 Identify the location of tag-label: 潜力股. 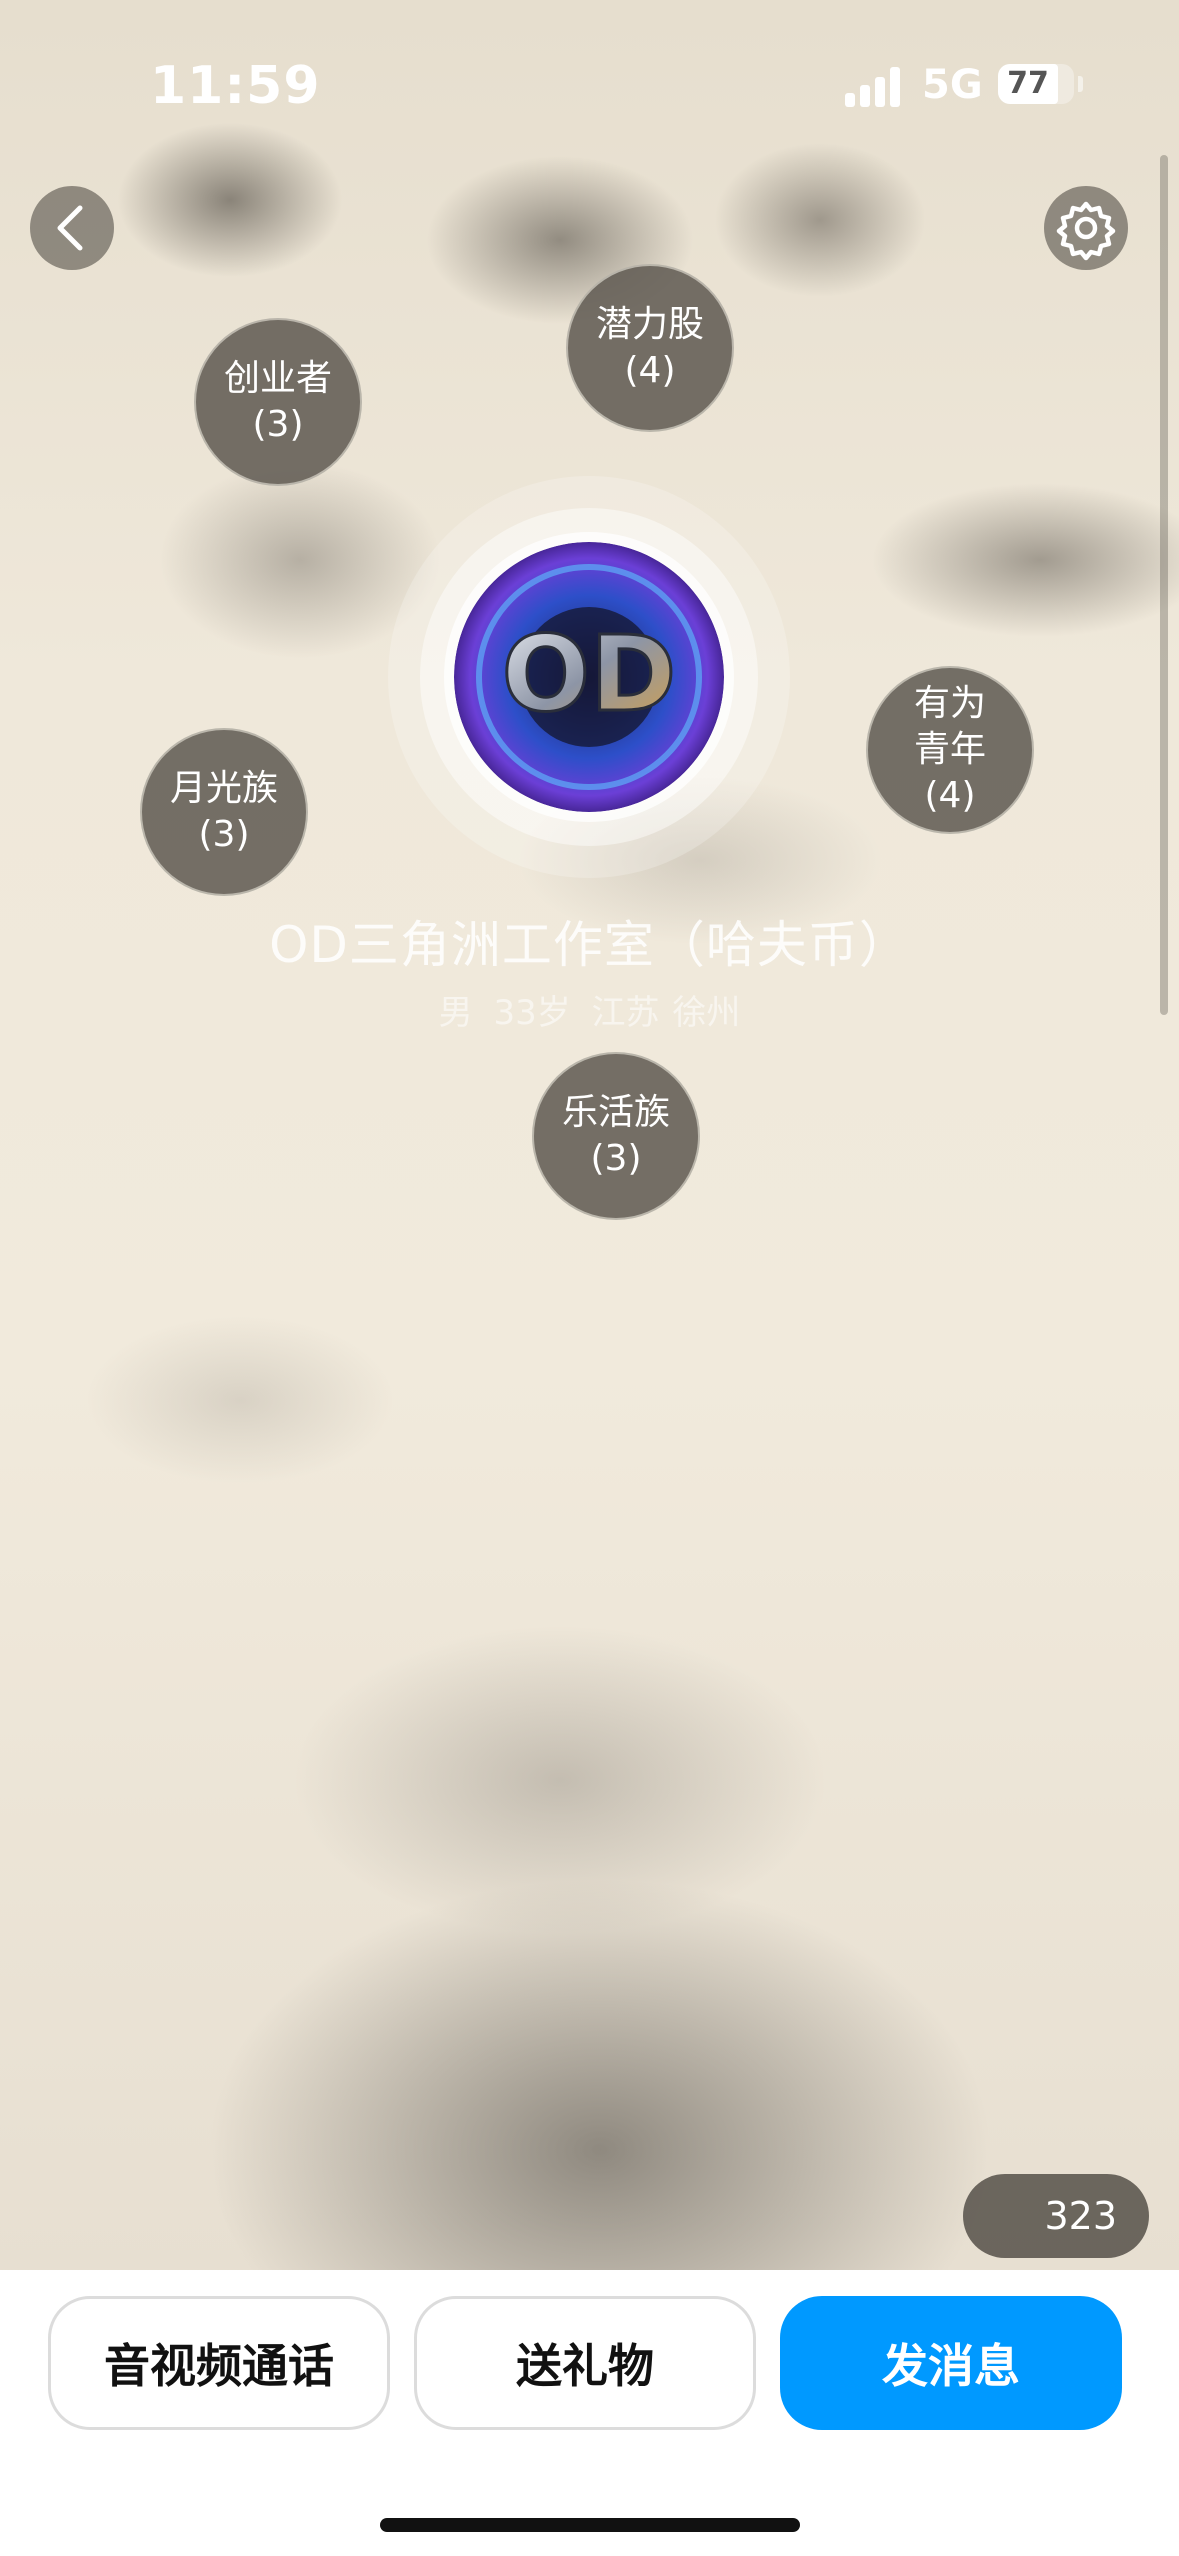
(649, 324).